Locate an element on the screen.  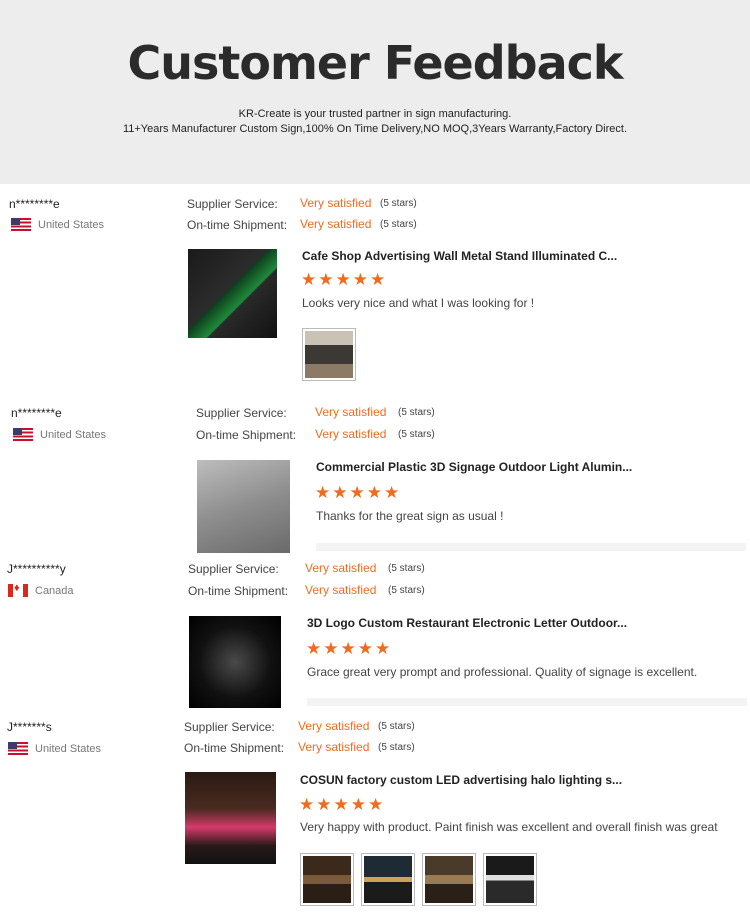
reviewer-country: Canada is located at coordinates (41, 590).